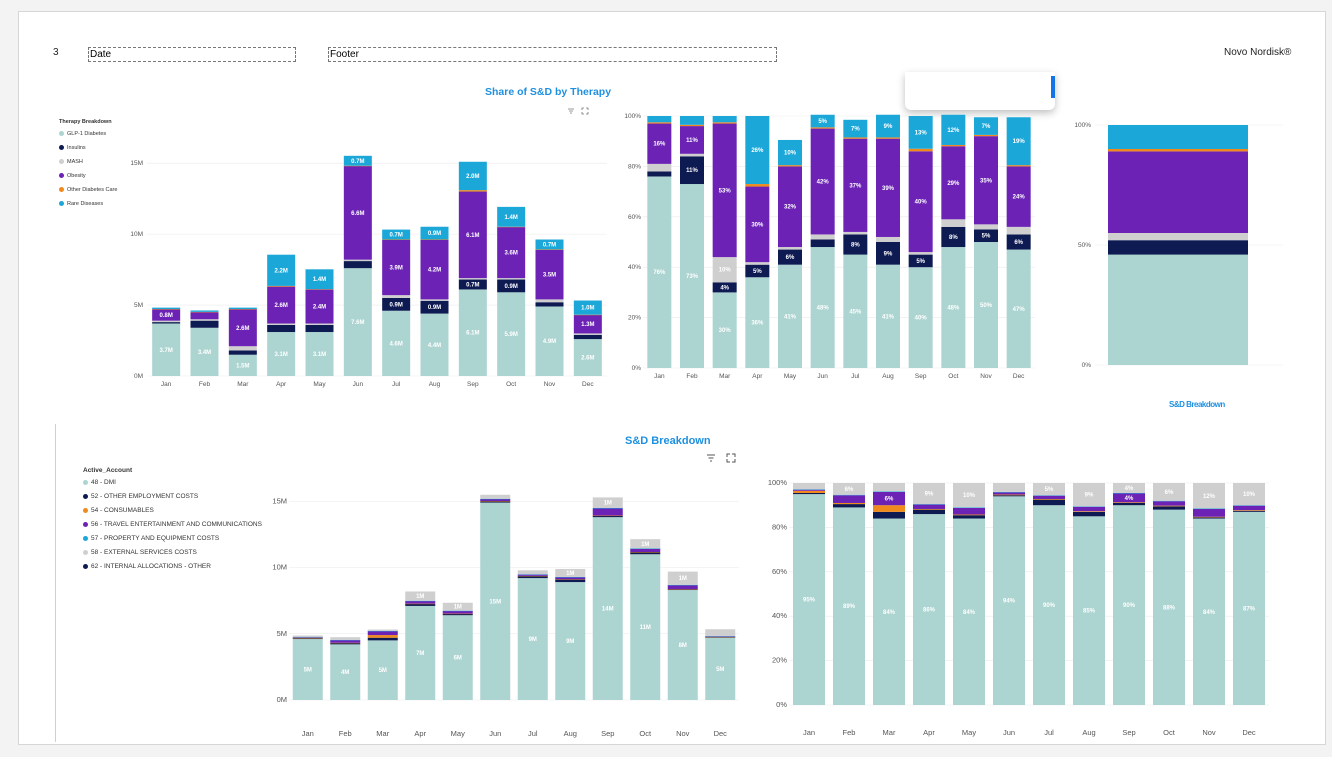 Image resolution: width=1332 pixels, height=757 pixels. I want to click on breakdown-chart-title: S&D Breakdown, so click(668, 441).